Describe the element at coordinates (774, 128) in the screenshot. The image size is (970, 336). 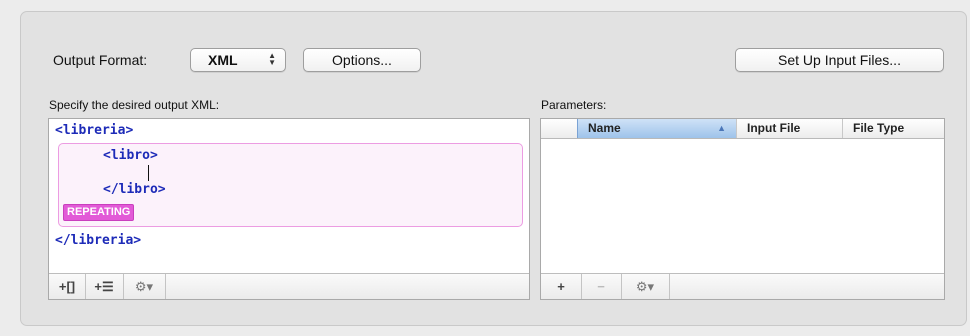
I see `column-header-input-file-label: Input File` at that location.